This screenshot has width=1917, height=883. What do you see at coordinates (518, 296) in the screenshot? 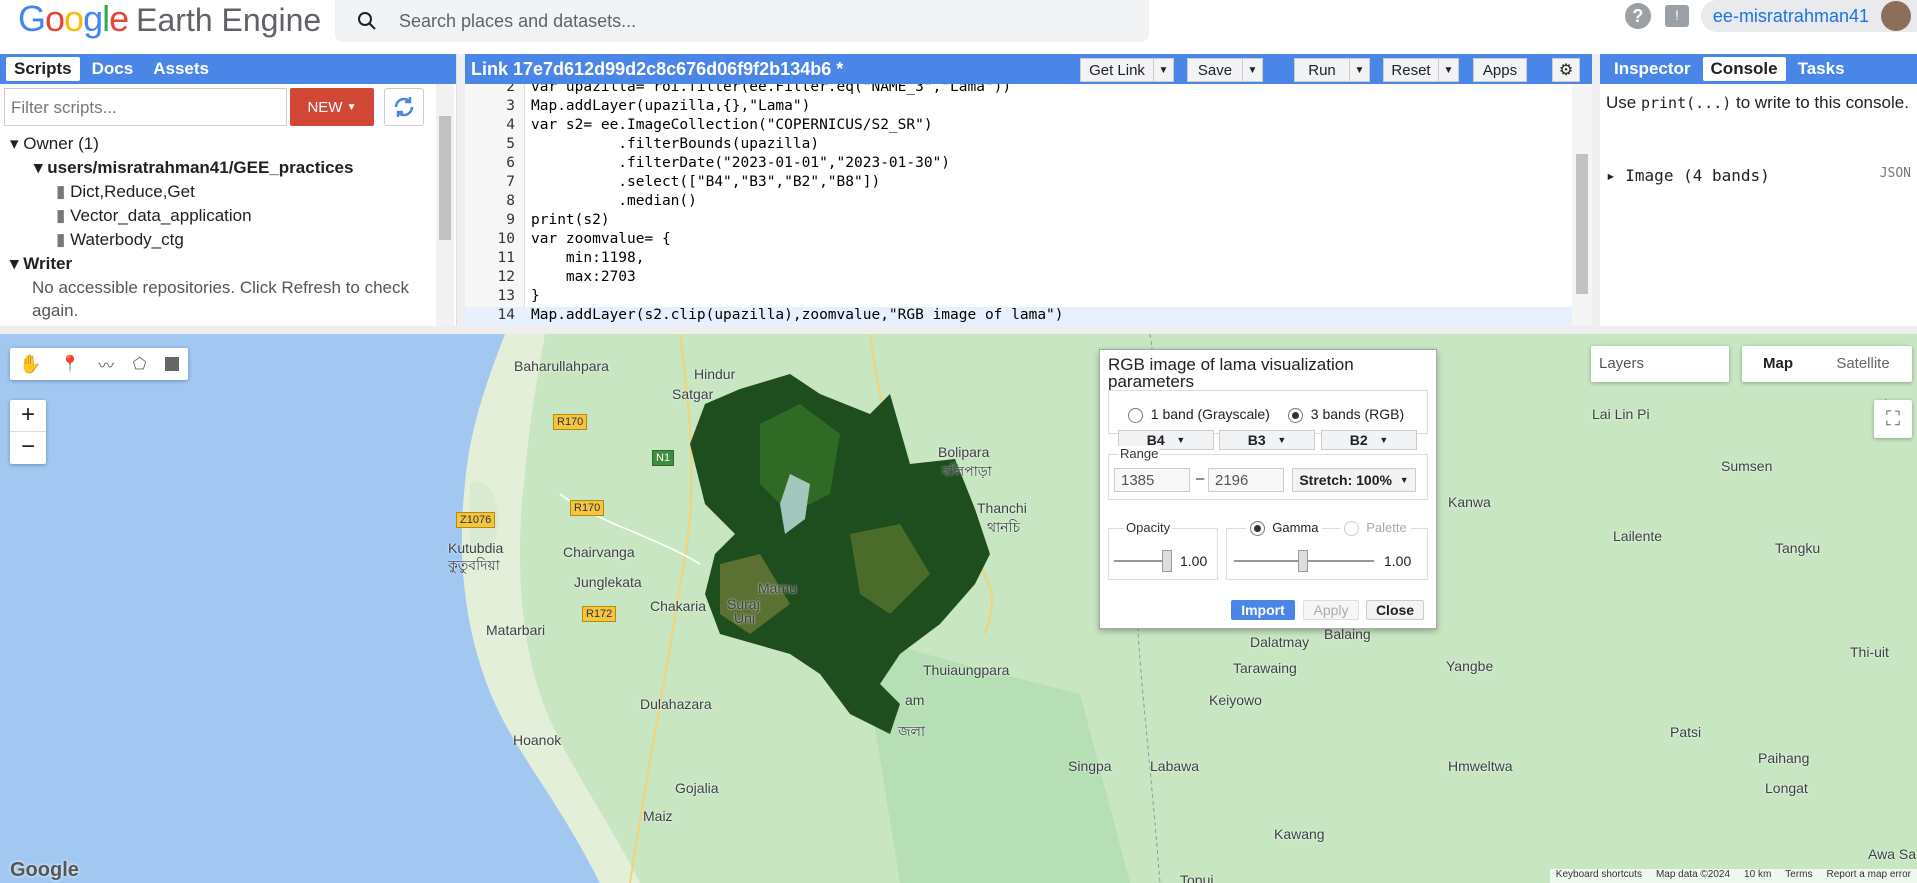
I see `code-line: 13}` at bounding box center [518, 296].